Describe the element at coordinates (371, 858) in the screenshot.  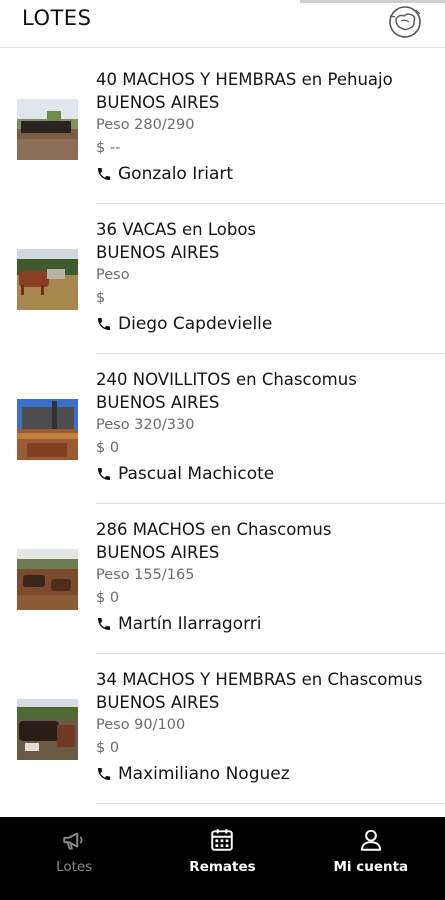
I see `nav-tab-mi-cuenta: Mi cuenta` at that location.